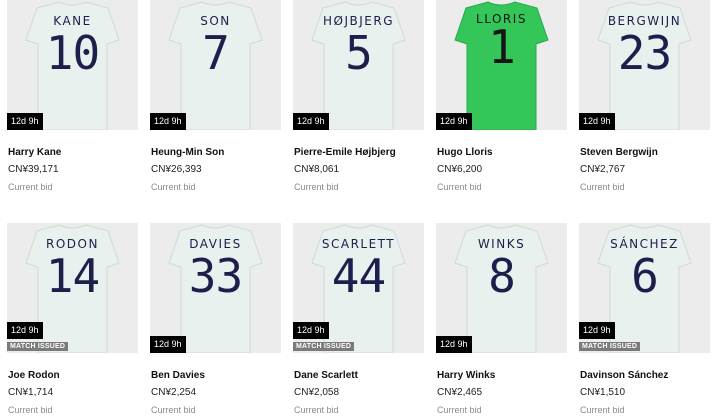 The width and height of the screenshot is (720, 416). I want to click on shirt-image: DAVIES 33 12d 9h, so click(215, 288).